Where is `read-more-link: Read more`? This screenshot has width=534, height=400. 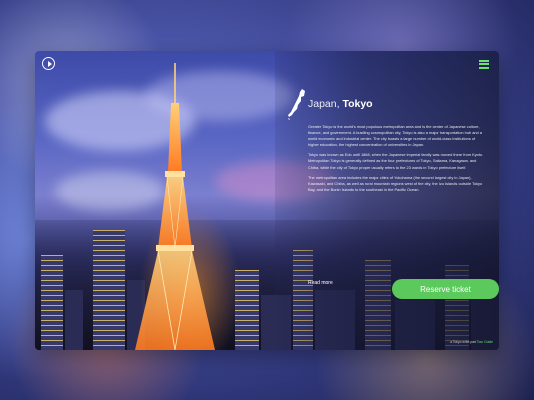 read-more-link: Read more is located at coordinates (320, 283).